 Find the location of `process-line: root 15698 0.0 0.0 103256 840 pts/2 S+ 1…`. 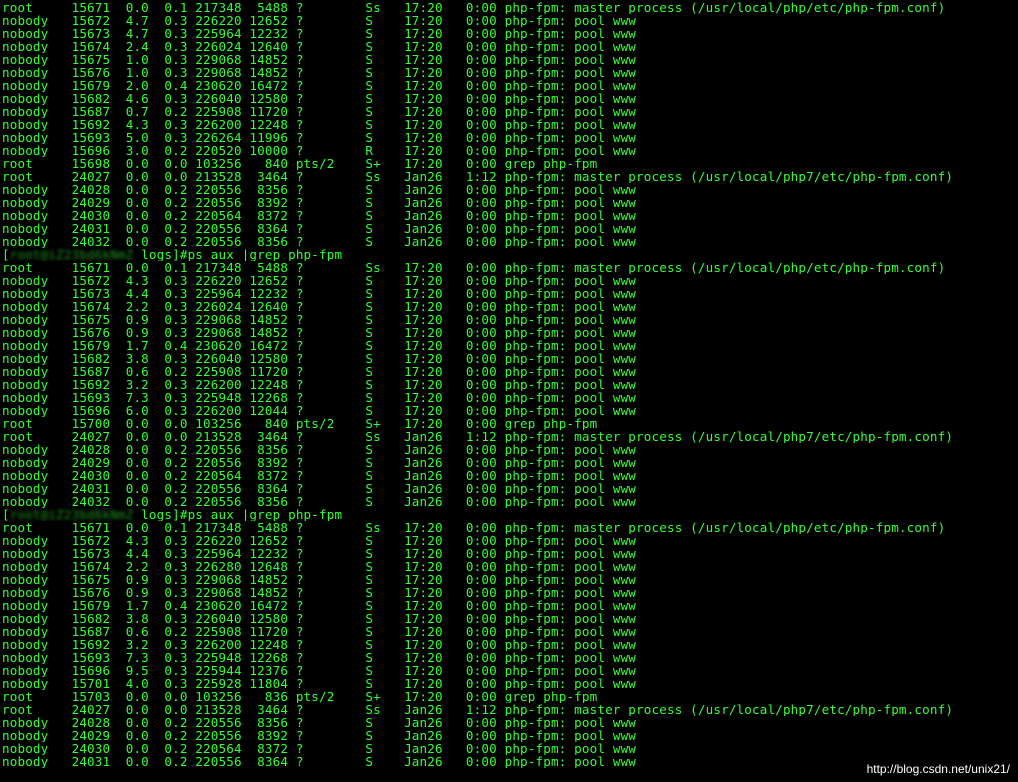

process-line: root 15698 0.0 0.0 103256 840 pts/2 S+ 1… is located at coordinates (300, 163).